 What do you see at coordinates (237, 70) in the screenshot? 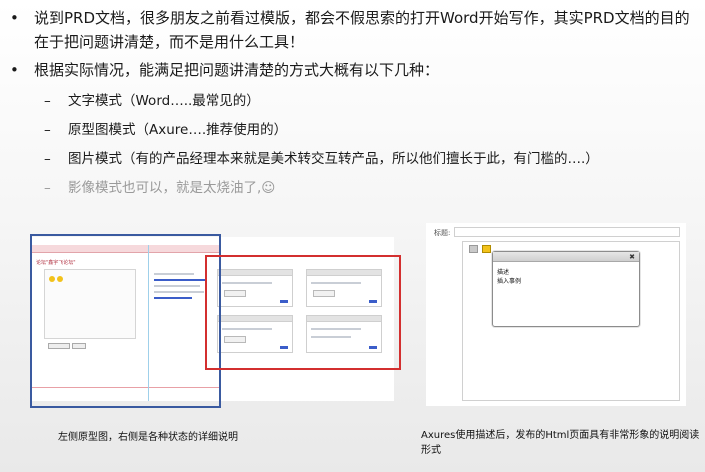
I see `bullet-text: 根据实际情况，能满足把问题讲清楚的方式大概有以下几种：` at bounding box center [237, 70].